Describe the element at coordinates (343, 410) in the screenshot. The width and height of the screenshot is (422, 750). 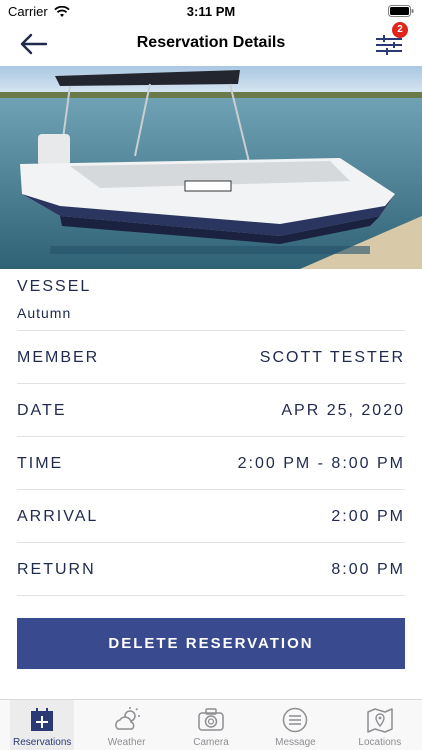
I see `date-value: APR 25, 2020` at that location.